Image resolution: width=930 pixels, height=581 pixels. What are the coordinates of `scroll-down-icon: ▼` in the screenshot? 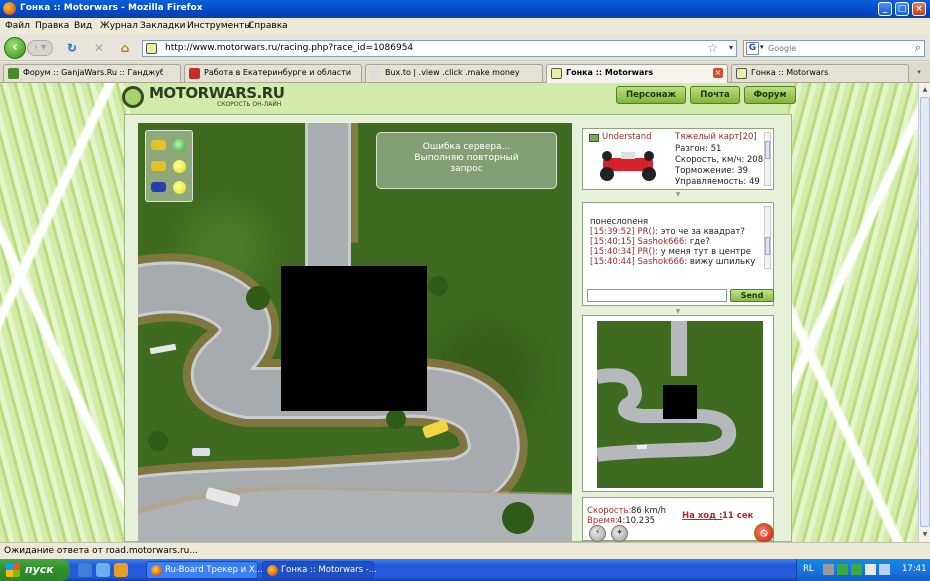 It's located at (925, 535).